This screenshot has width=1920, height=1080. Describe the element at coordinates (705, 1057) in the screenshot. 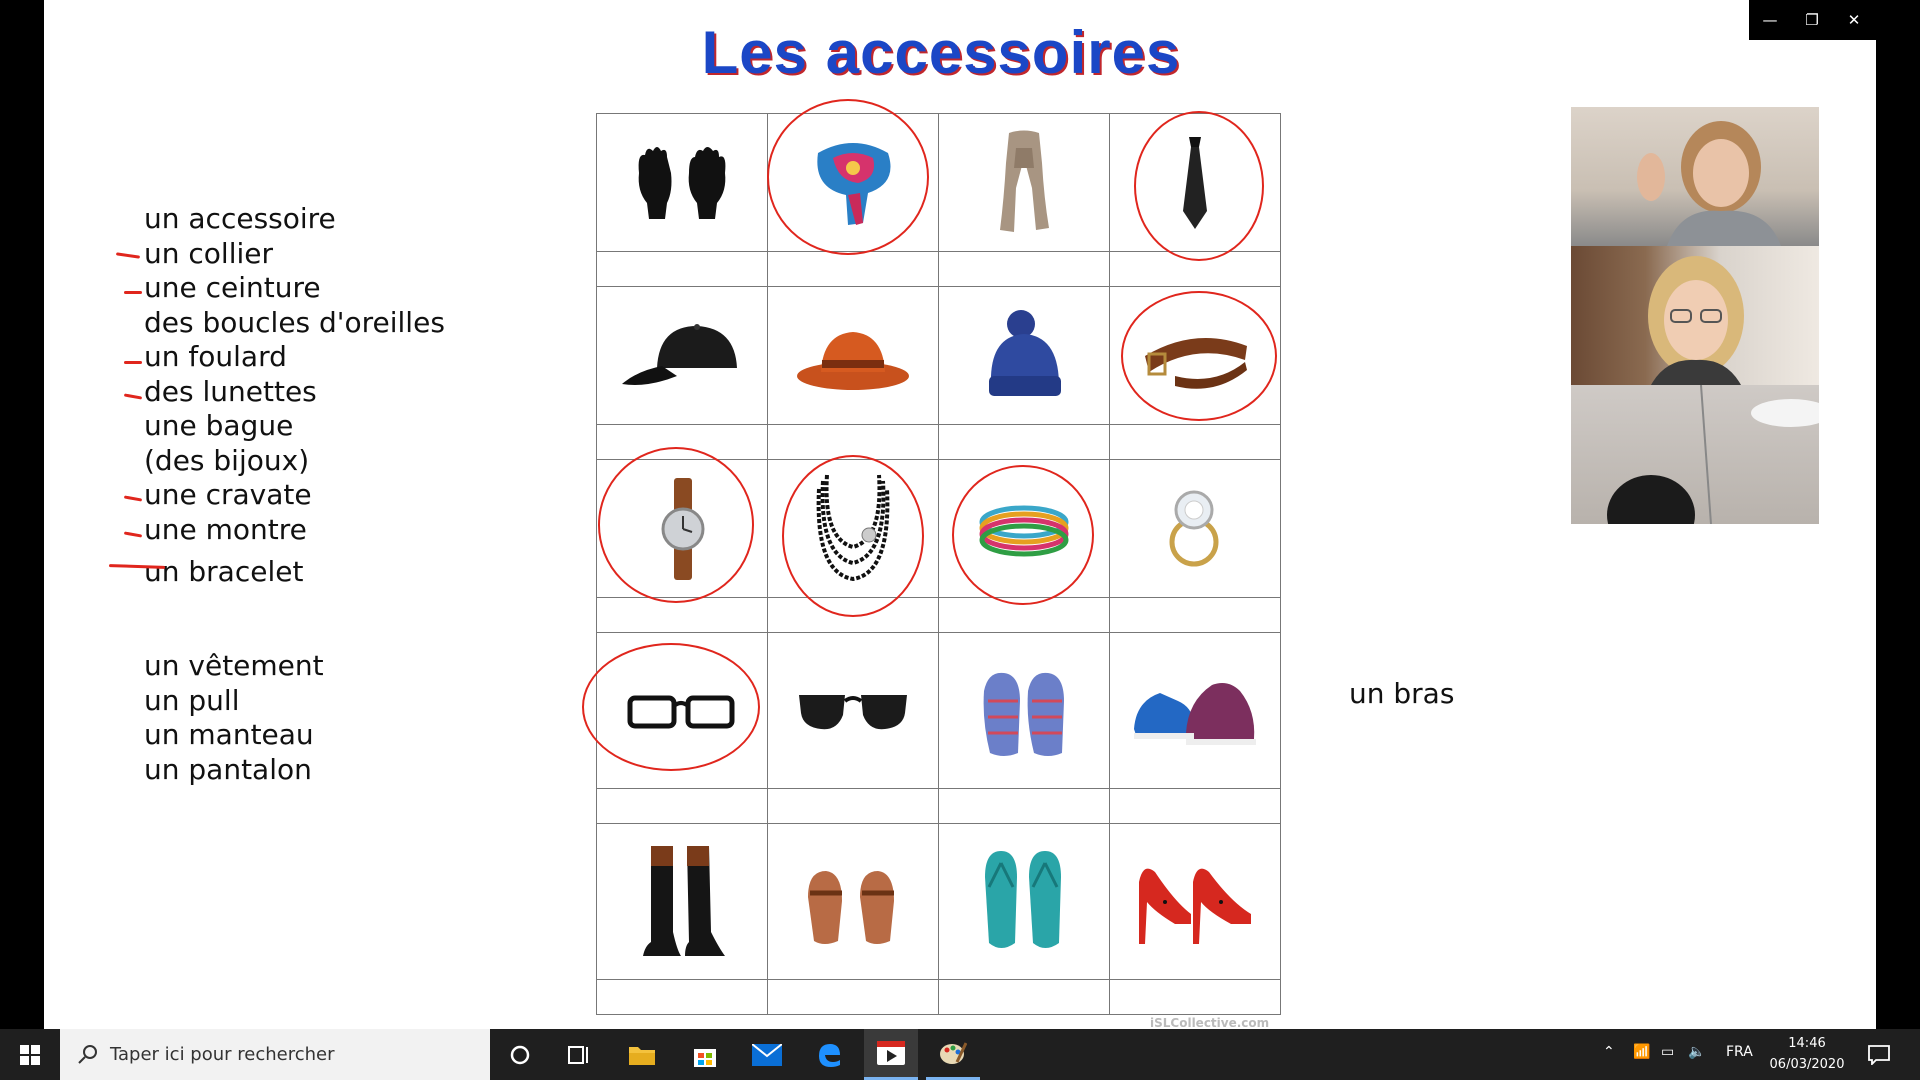

I see `store-icon` at that location.